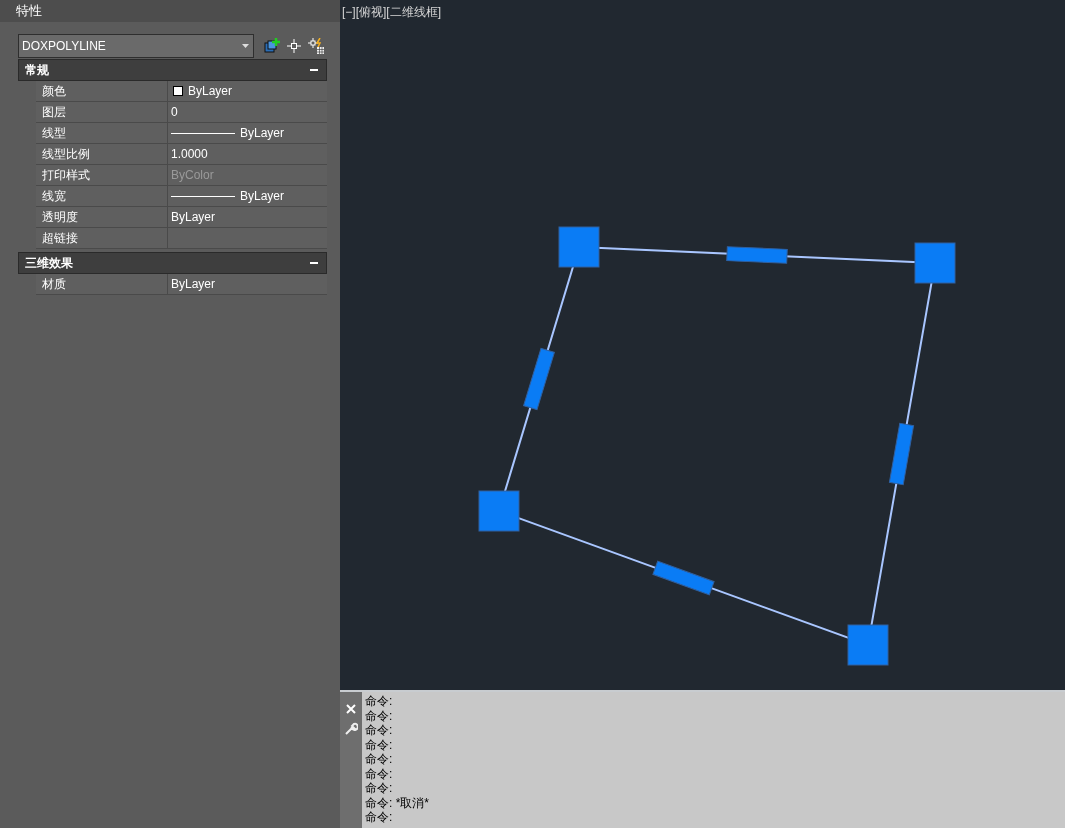  I want to click on crosshair-icon, so click(294, 46).